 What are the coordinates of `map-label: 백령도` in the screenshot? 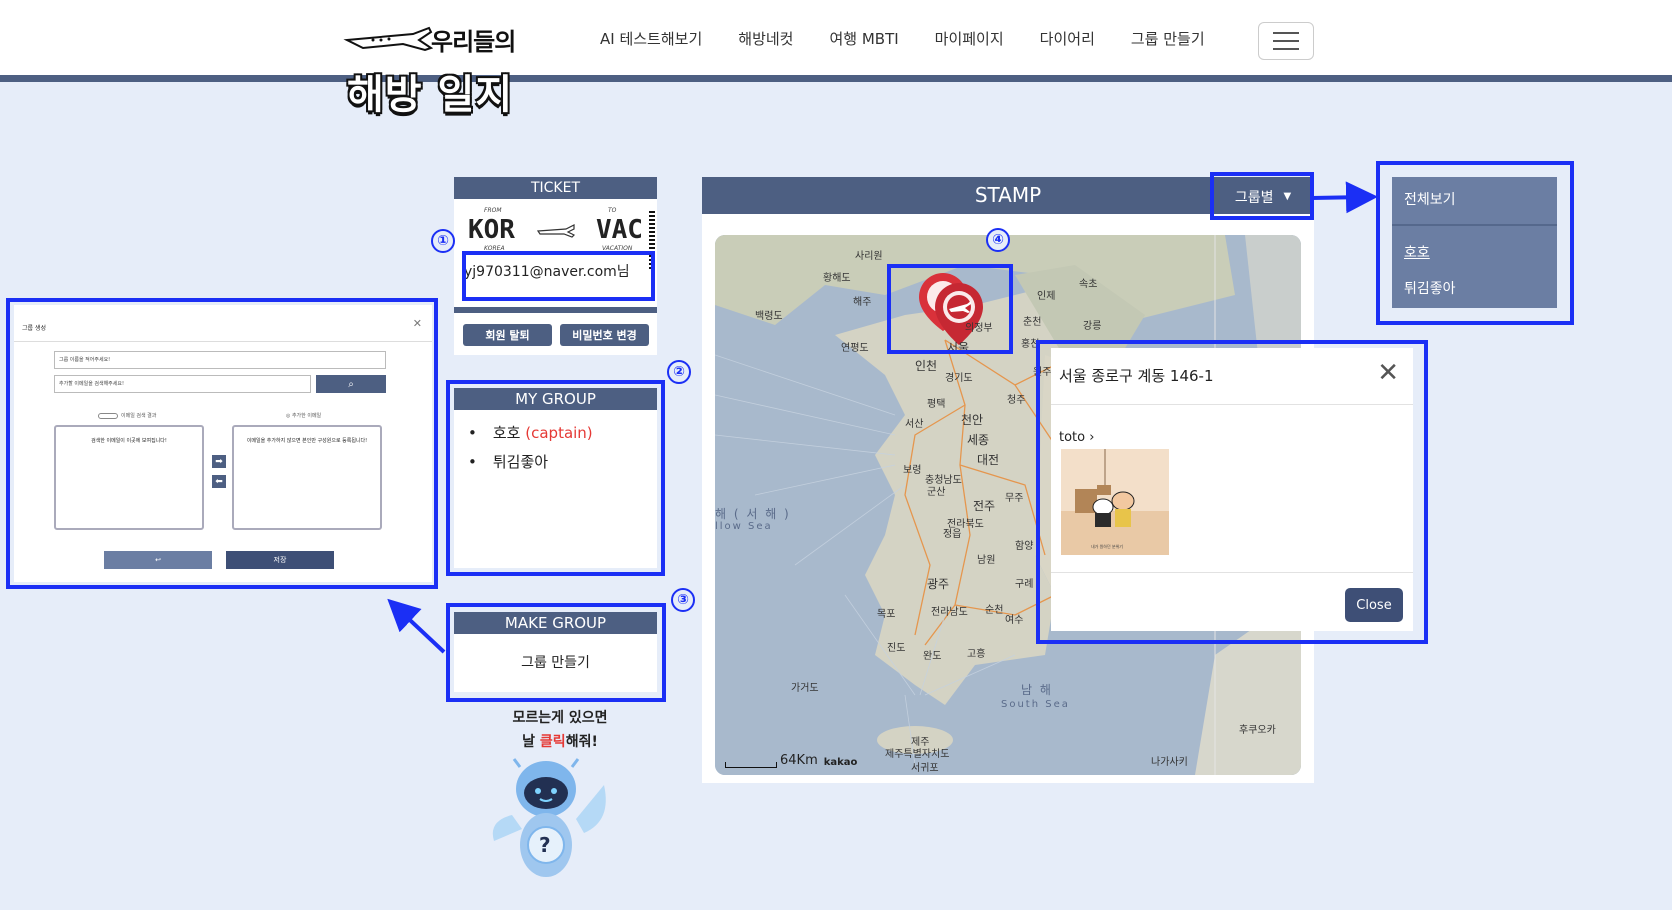 It's located at (769, 316).